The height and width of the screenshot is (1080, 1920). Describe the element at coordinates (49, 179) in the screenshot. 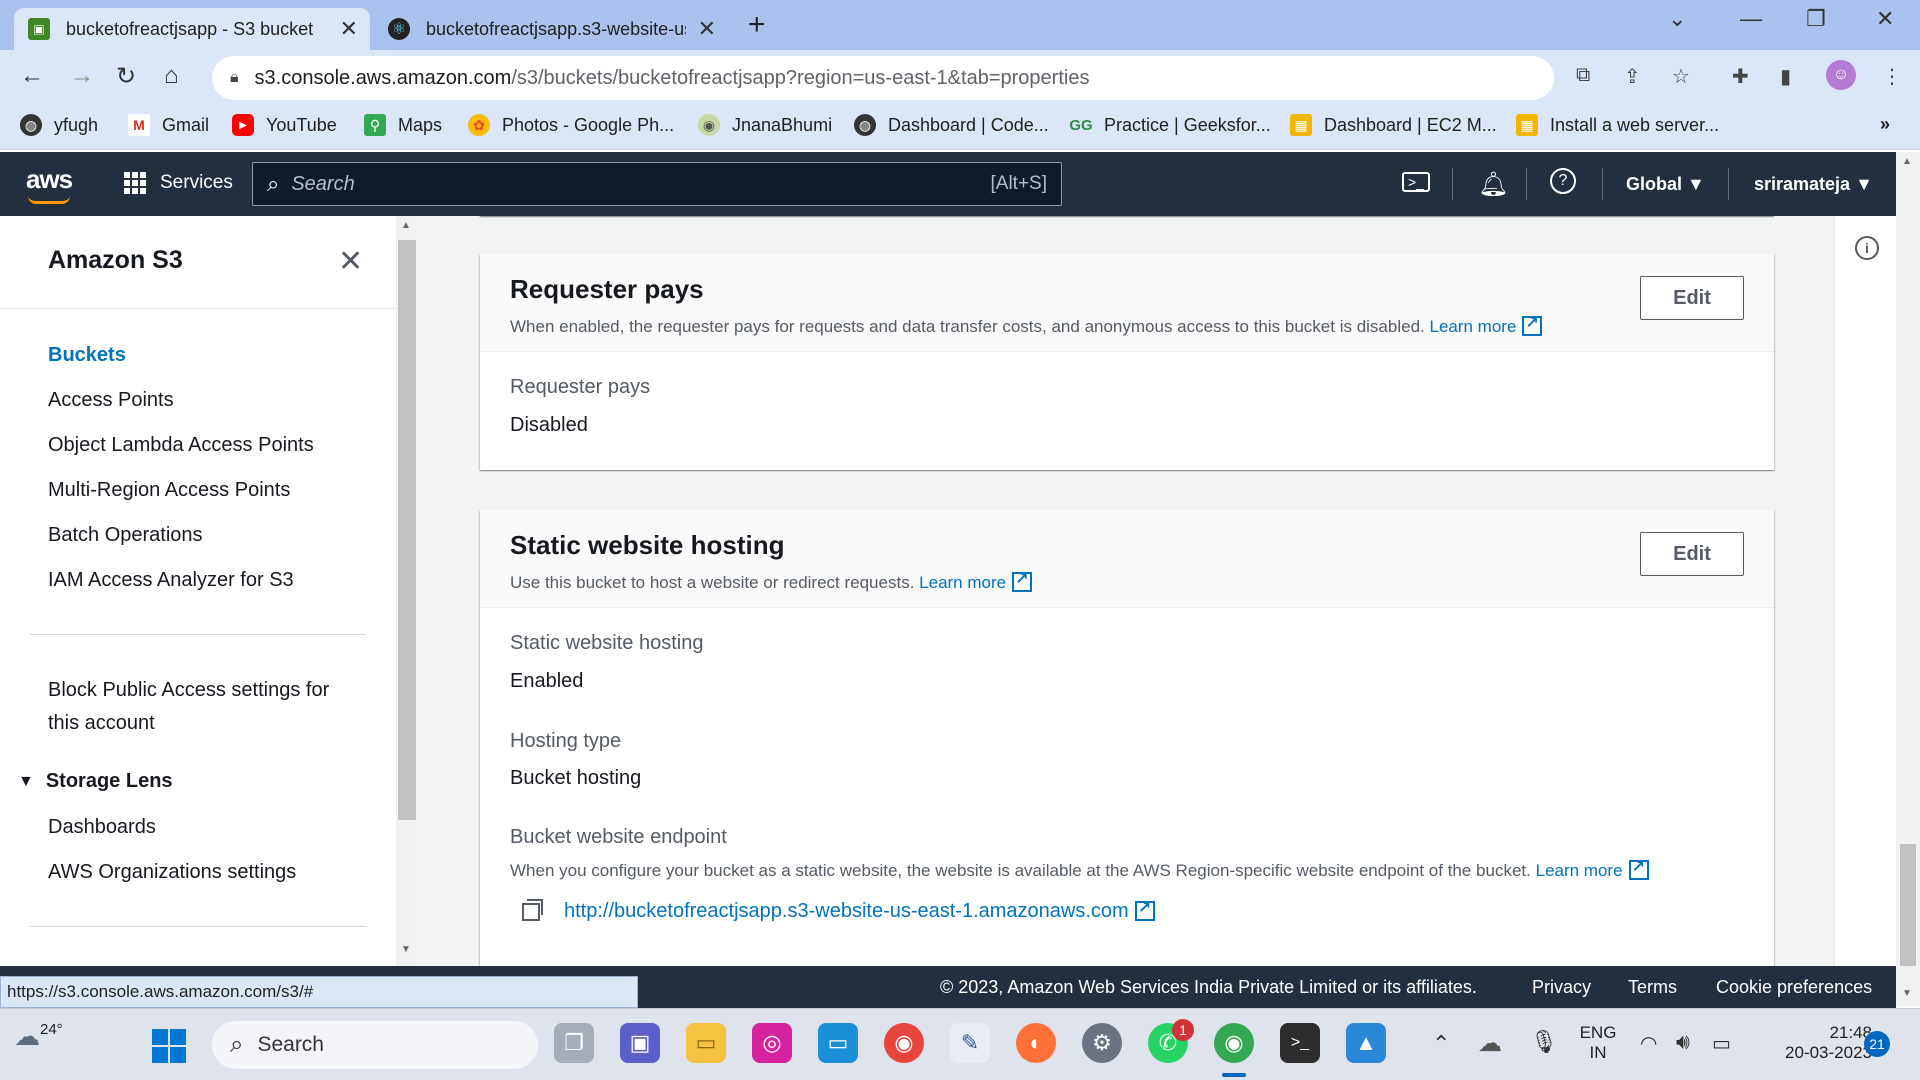

I see `aws-logo: aws` at that location.